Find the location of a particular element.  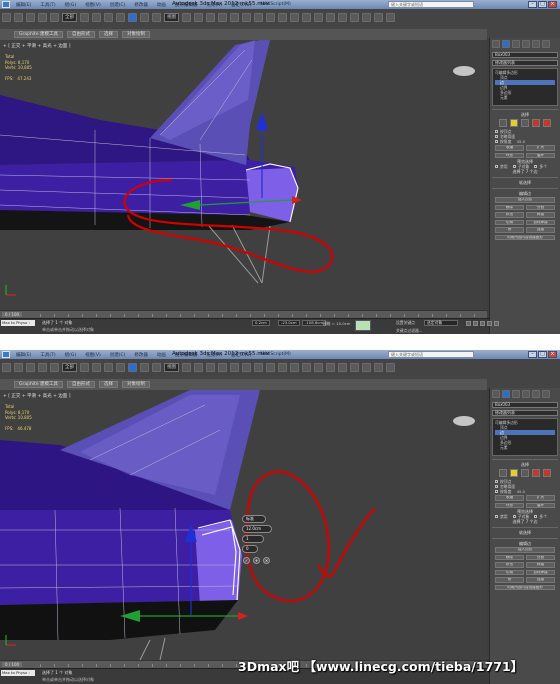

cancel-x-icon: × is located at coordinates (266, 560).